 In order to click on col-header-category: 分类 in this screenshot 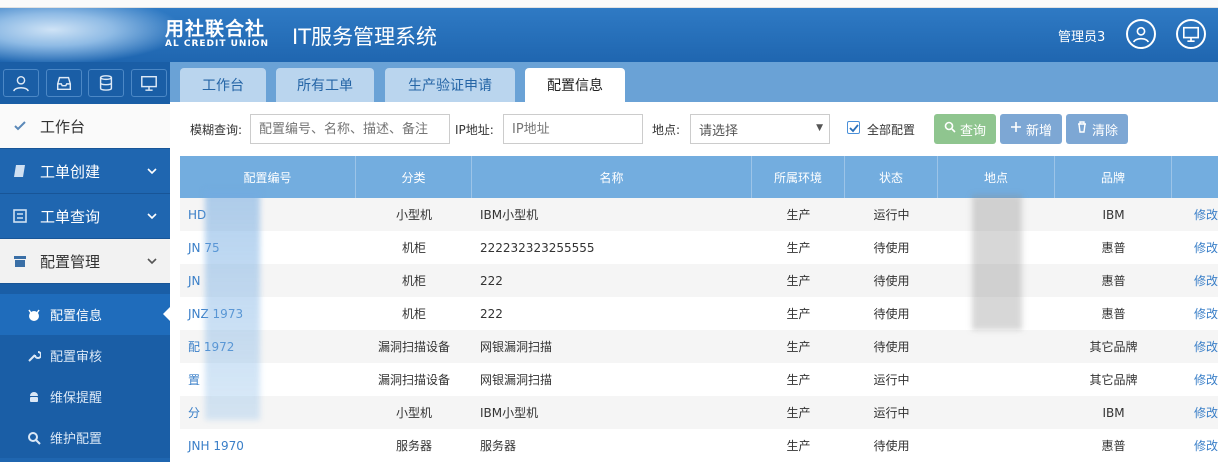, I will do `click(414, 177)`.